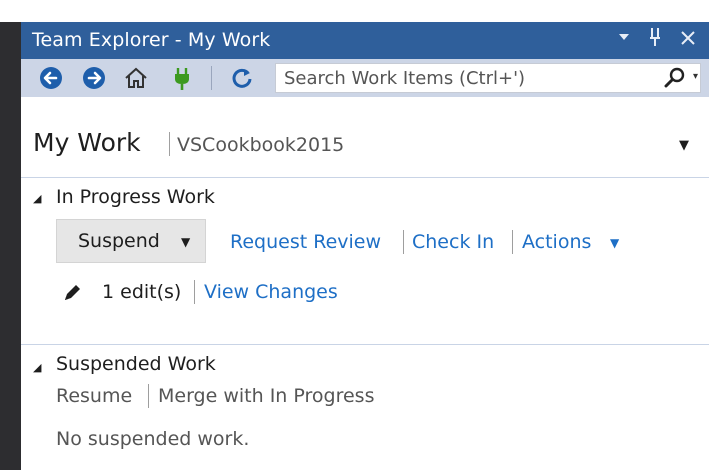  I want to click on header-divider, so click(365, 177).